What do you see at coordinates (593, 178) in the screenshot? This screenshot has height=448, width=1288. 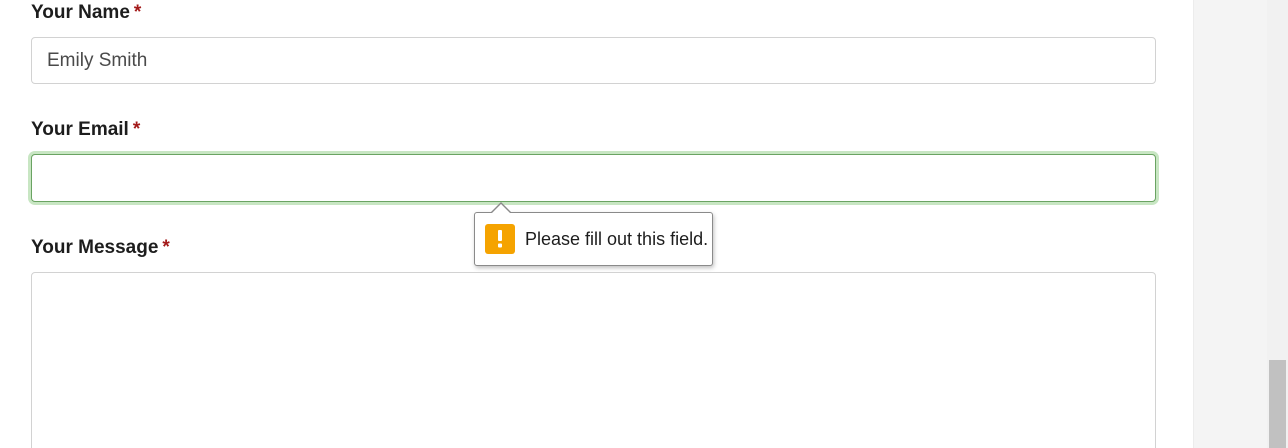 I see `email-field` at bounding box center [593, 178].